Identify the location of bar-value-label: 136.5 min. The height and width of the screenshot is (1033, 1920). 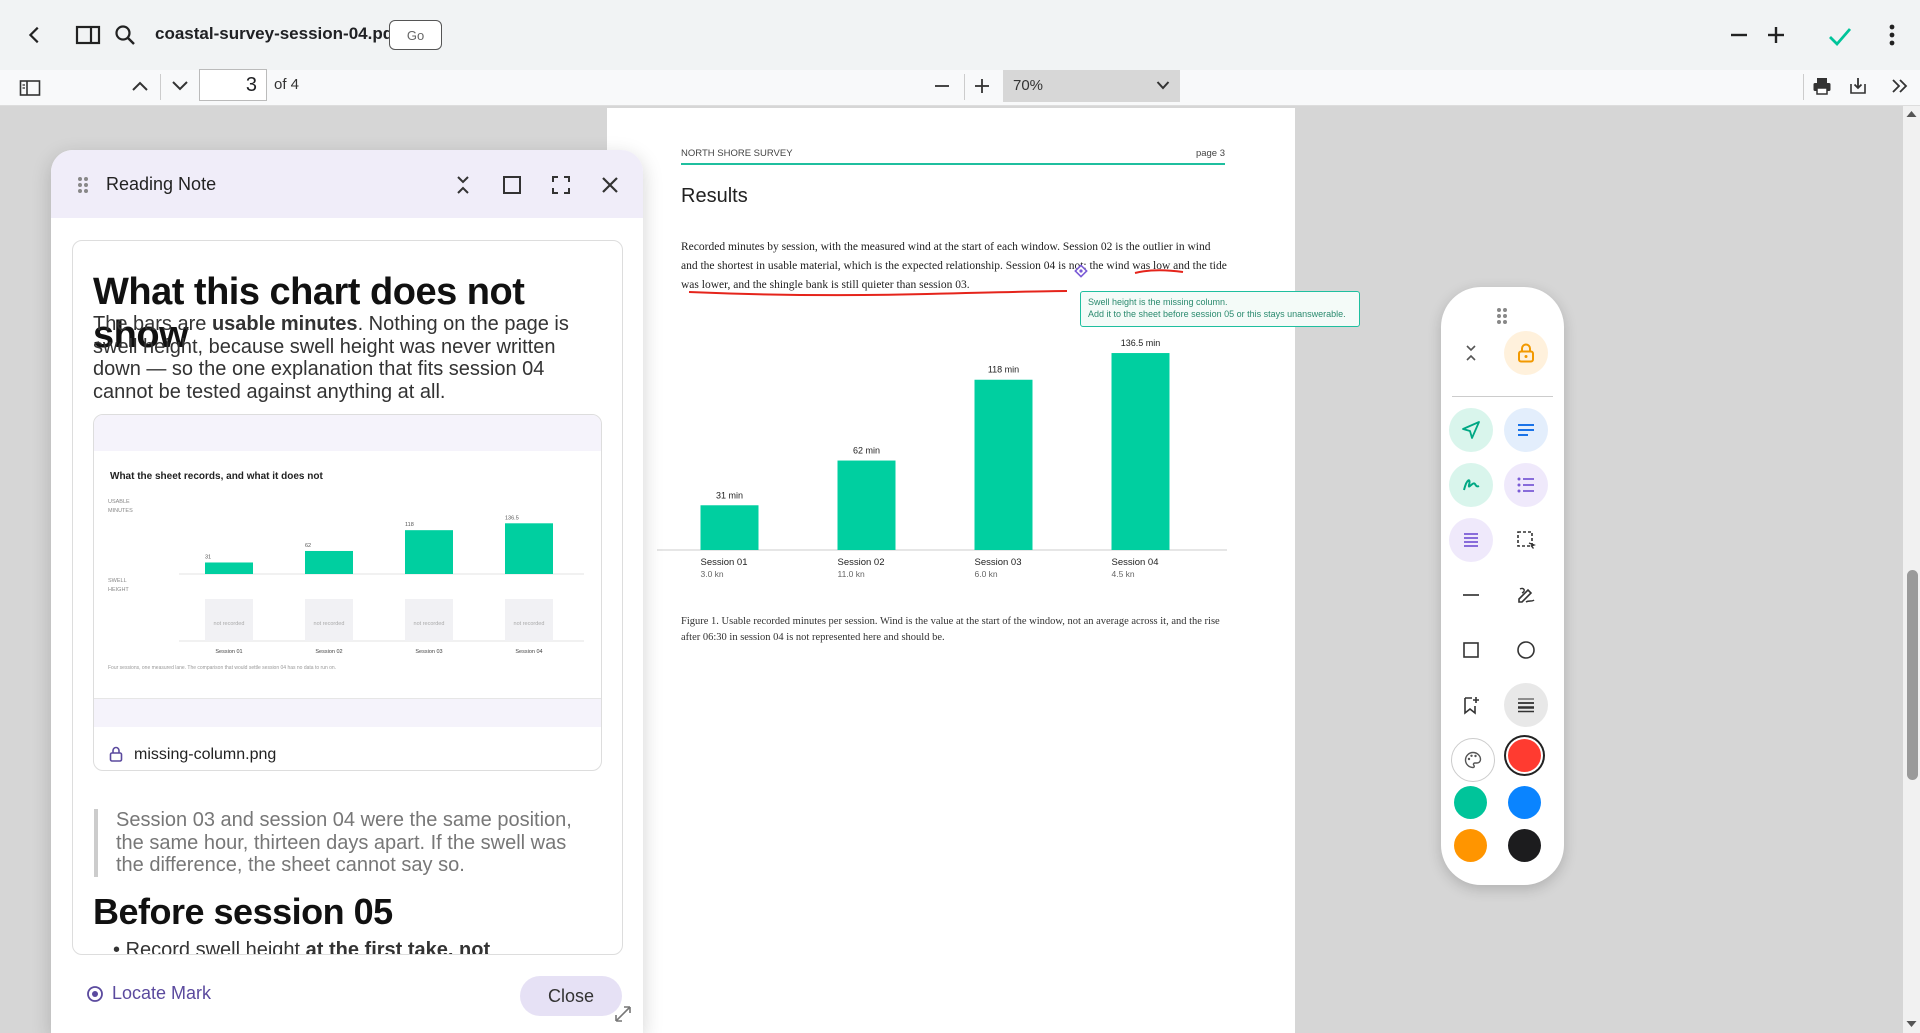
(1141, 343).